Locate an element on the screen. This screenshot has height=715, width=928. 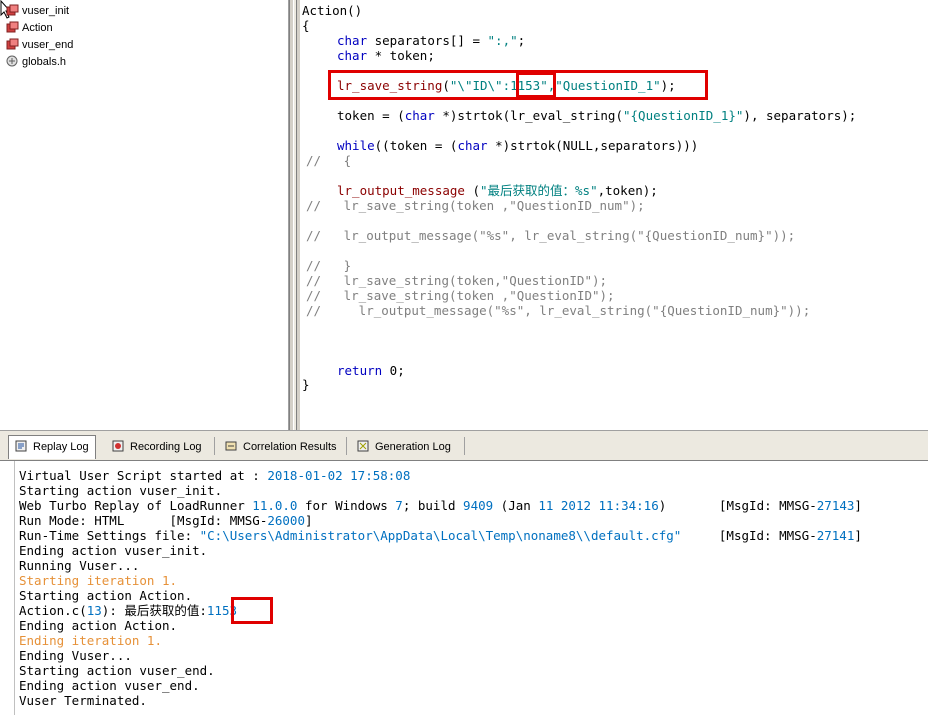
log-text: Ending iteration 1. is located at coordinates (90, 640).